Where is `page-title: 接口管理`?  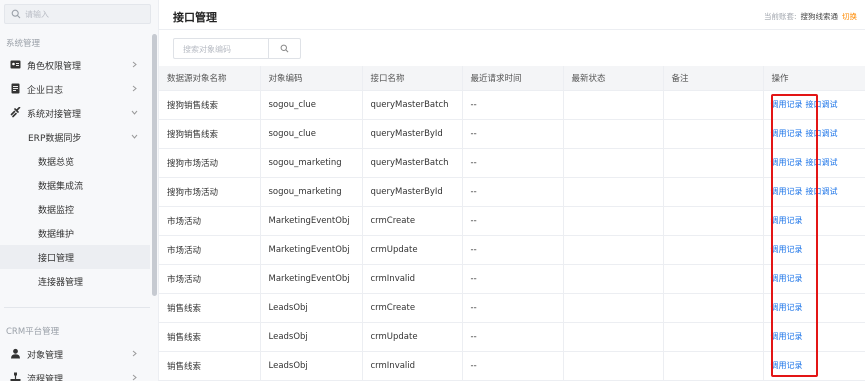 page-title: 接口管理 is located at coordinates (195, 17).